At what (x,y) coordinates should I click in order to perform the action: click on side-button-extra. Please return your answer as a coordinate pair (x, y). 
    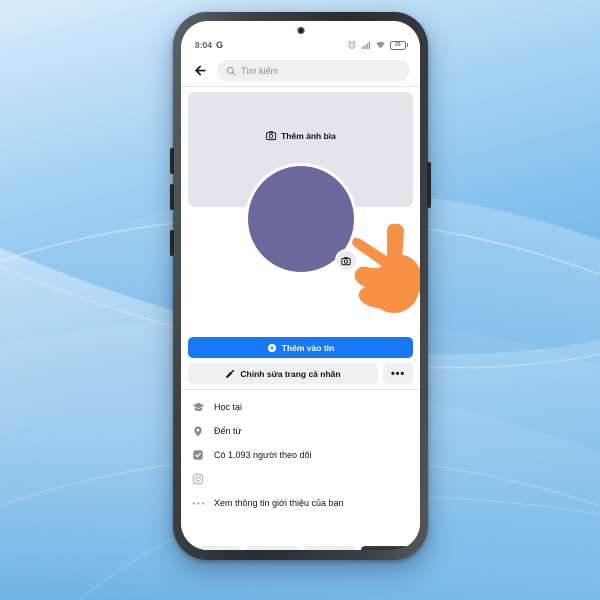
    Looking at the image, I should click on (172, 243).